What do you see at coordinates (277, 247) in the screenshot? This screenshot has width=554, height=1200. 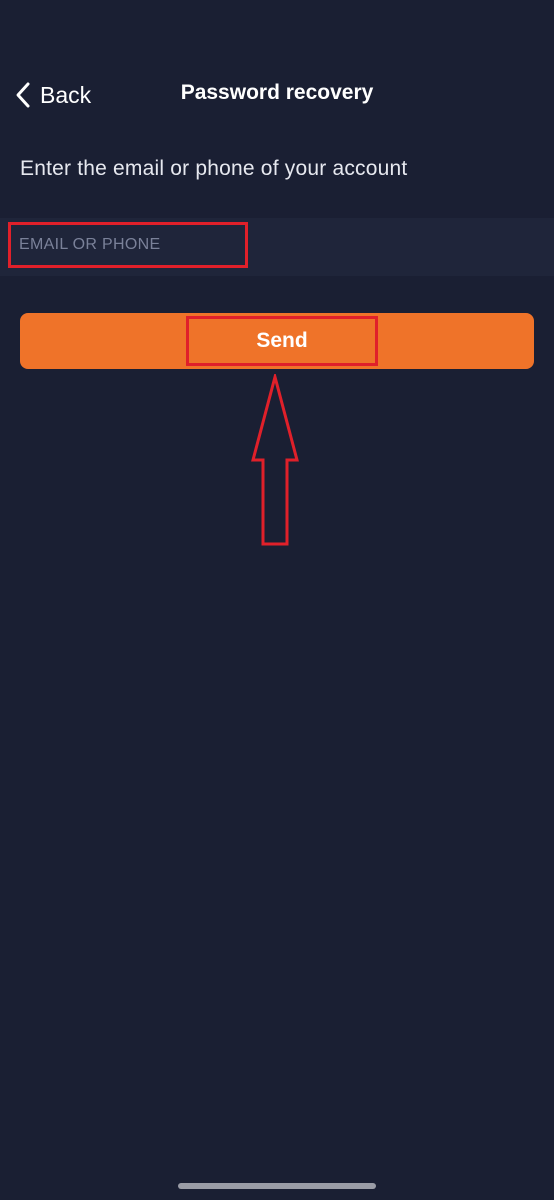 I see `input-row` at bounding box center [277, 247].